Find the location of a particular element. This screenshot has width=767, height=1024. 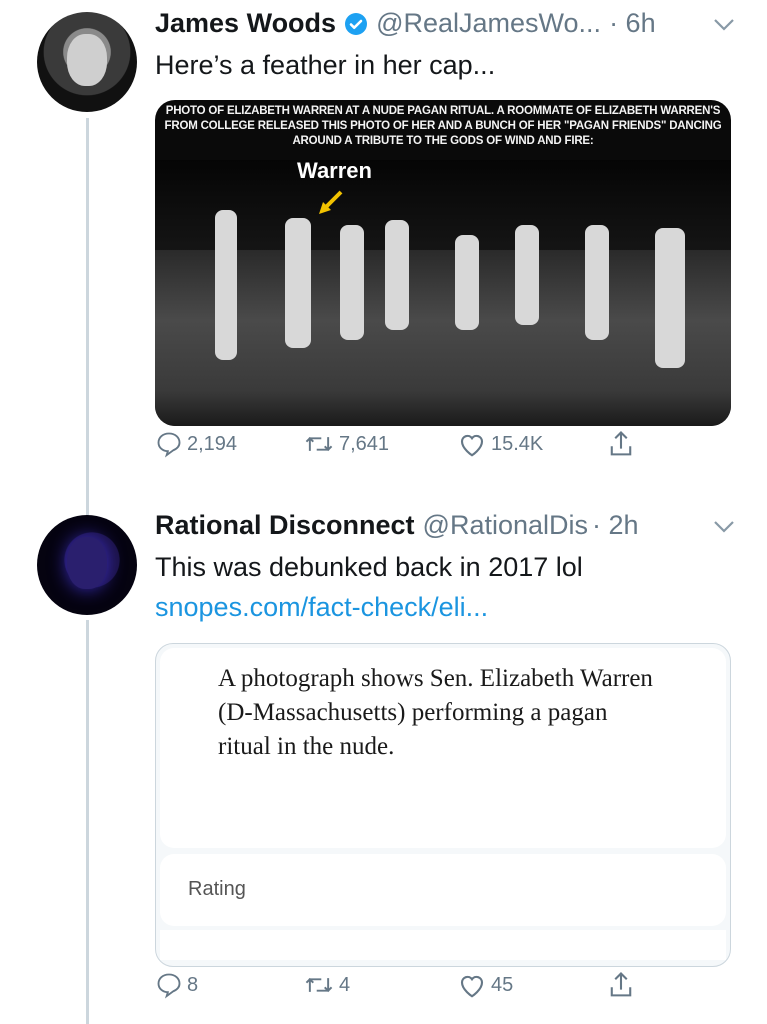

author-handle: @RationalDis is located at coordinates (505, 525).